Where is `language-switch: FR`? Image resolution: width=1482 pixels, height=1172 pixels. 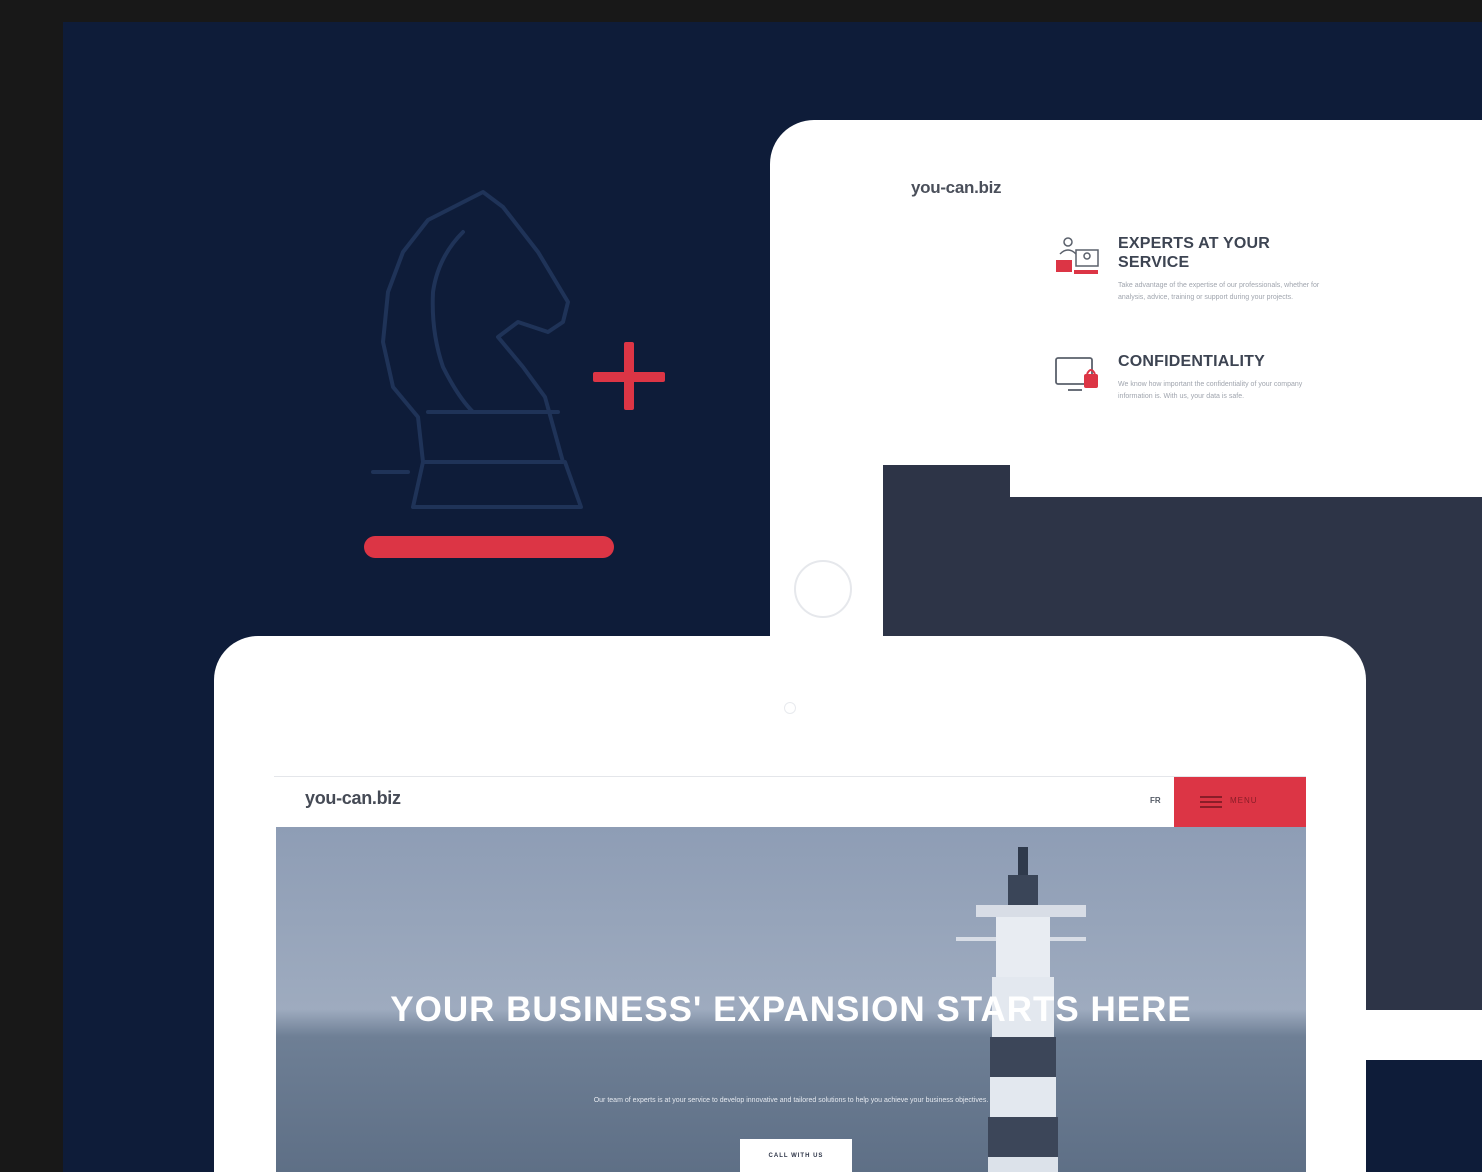 language-switch: FR is located at coordinates (1155, 800).